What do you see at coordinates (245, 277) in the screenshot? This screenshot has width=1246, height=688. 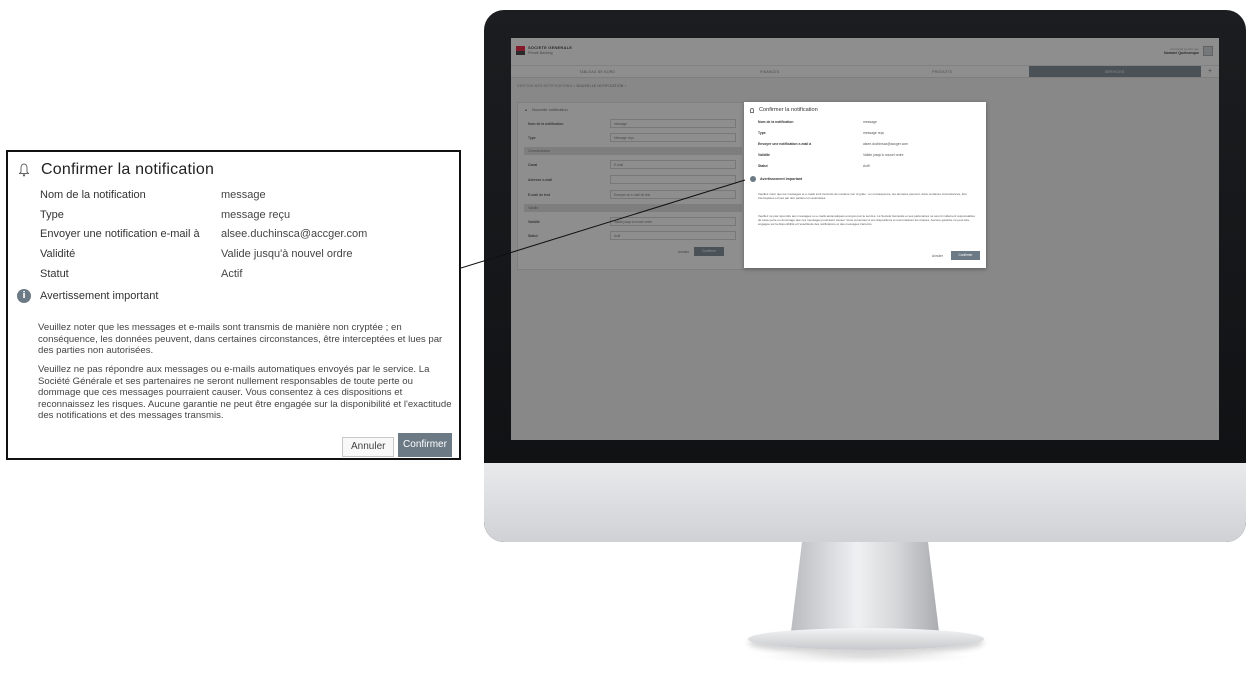 I see `modal-row-statut: Statut Actif` at bounding box center [245, 277].